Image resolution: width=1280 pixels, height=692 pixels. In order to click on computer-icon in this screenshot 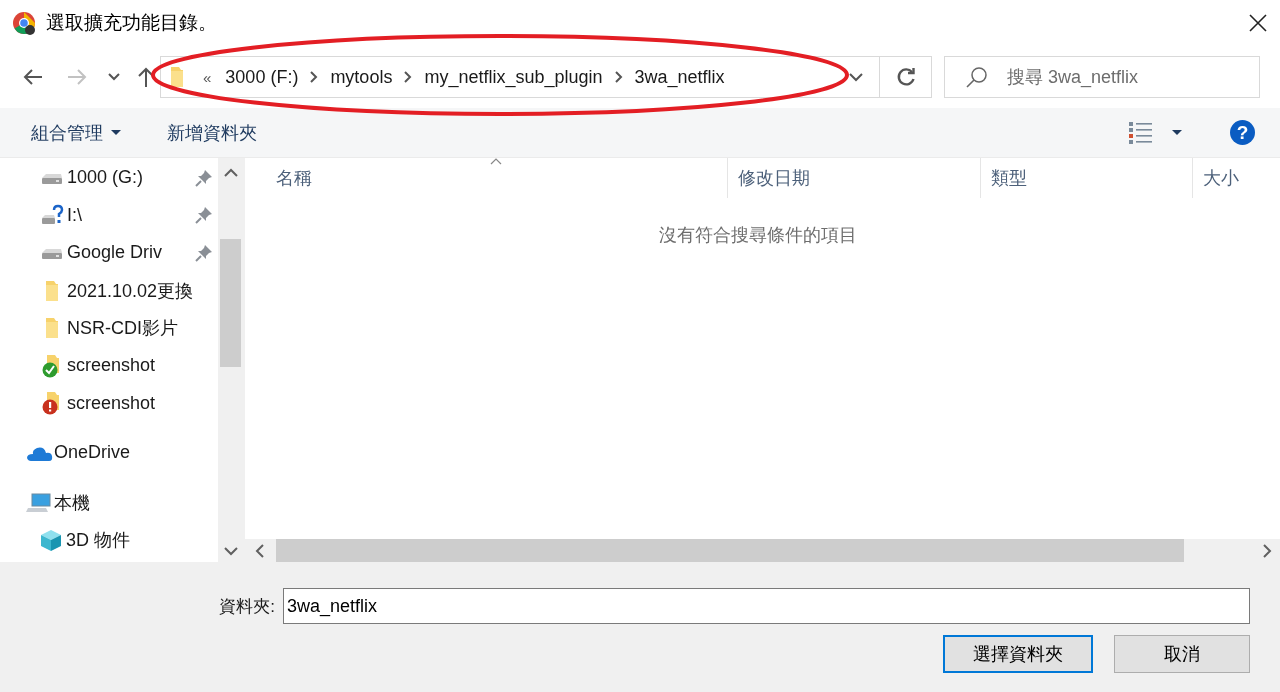, I will do `click(39, 502)`.